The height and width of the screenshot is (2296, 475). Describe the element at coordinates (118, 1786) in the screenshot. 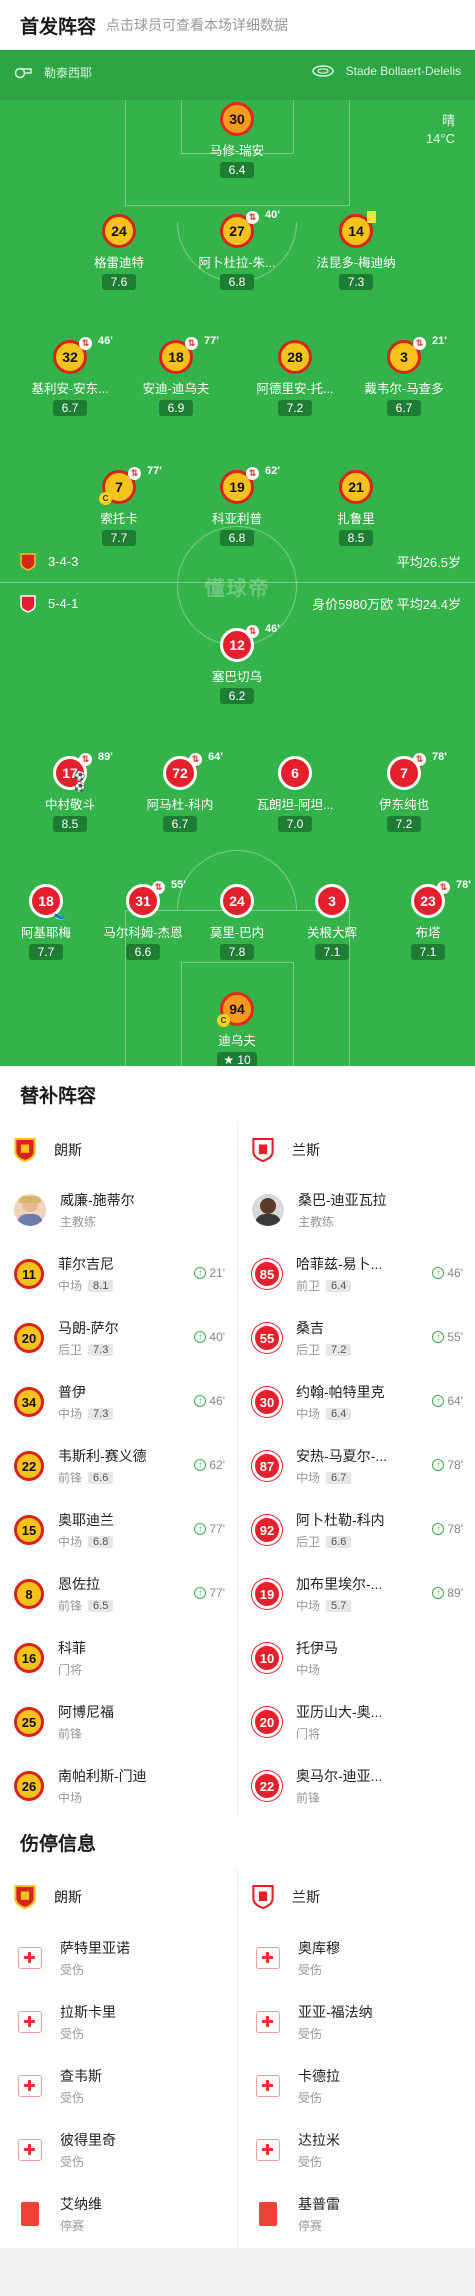

I see `sub-row: 26 南帕利斯-门迪 中场` at that location.